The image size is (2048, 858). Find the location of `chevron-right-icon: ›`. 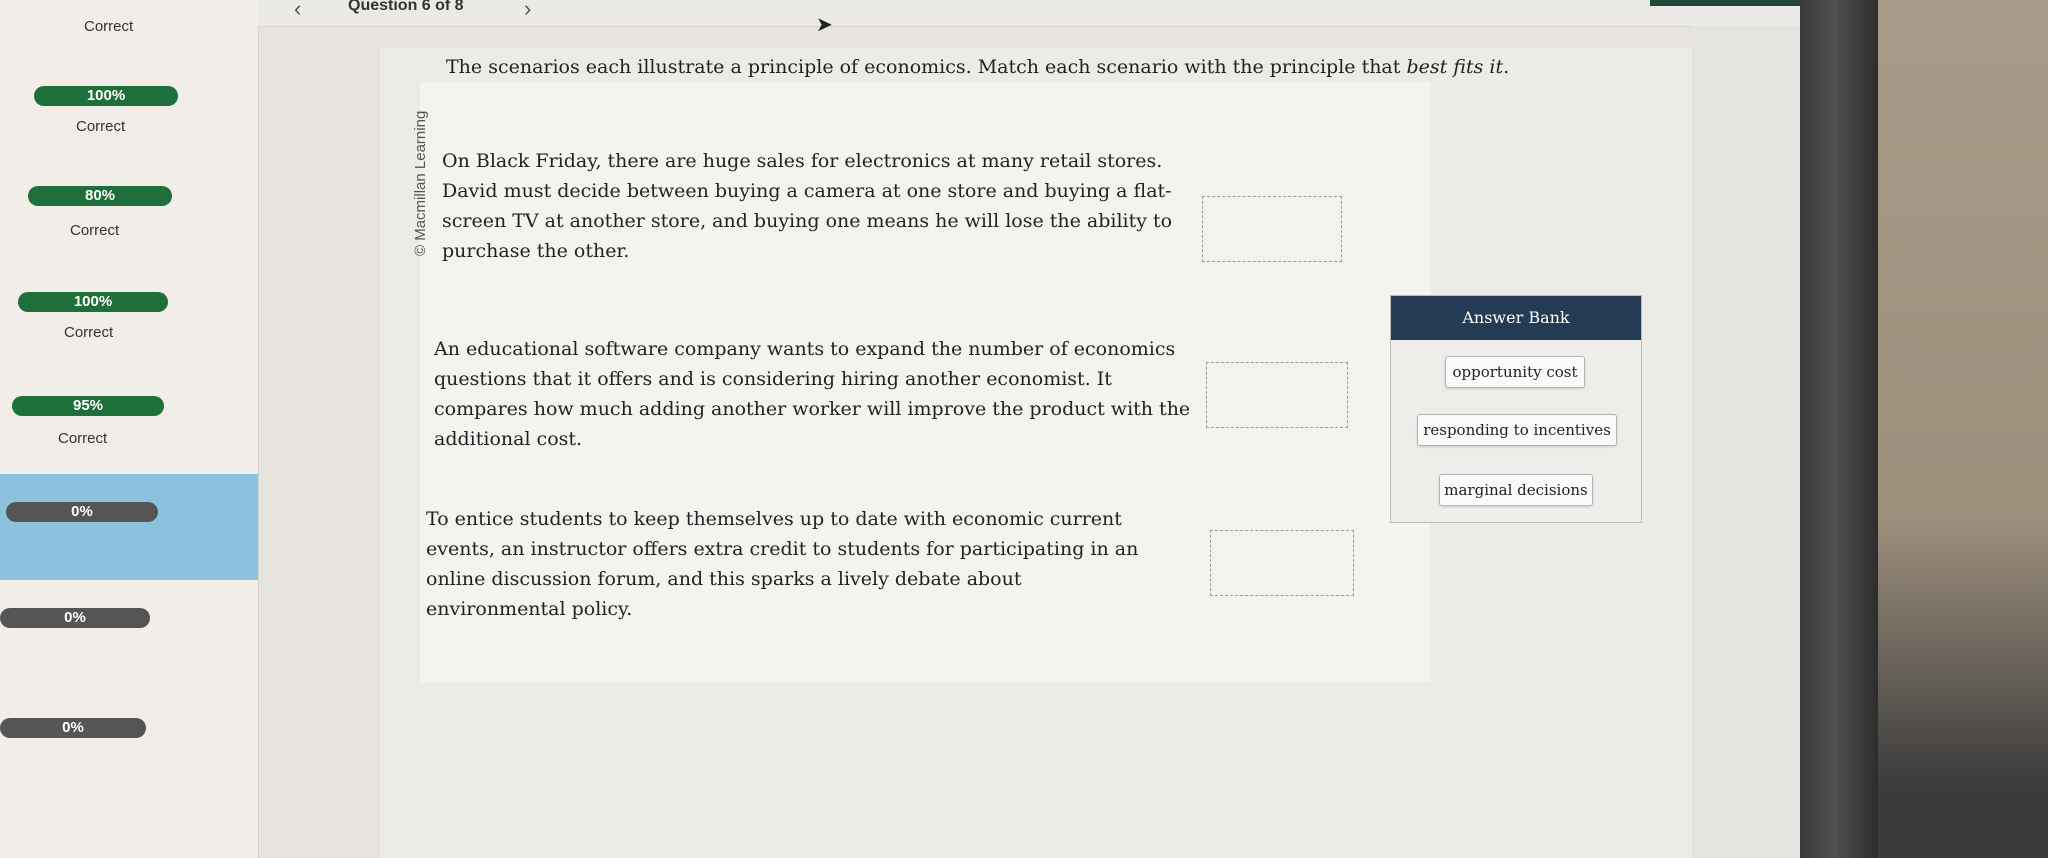

chevron-right-icon: › is located at coordinates (527, 11).